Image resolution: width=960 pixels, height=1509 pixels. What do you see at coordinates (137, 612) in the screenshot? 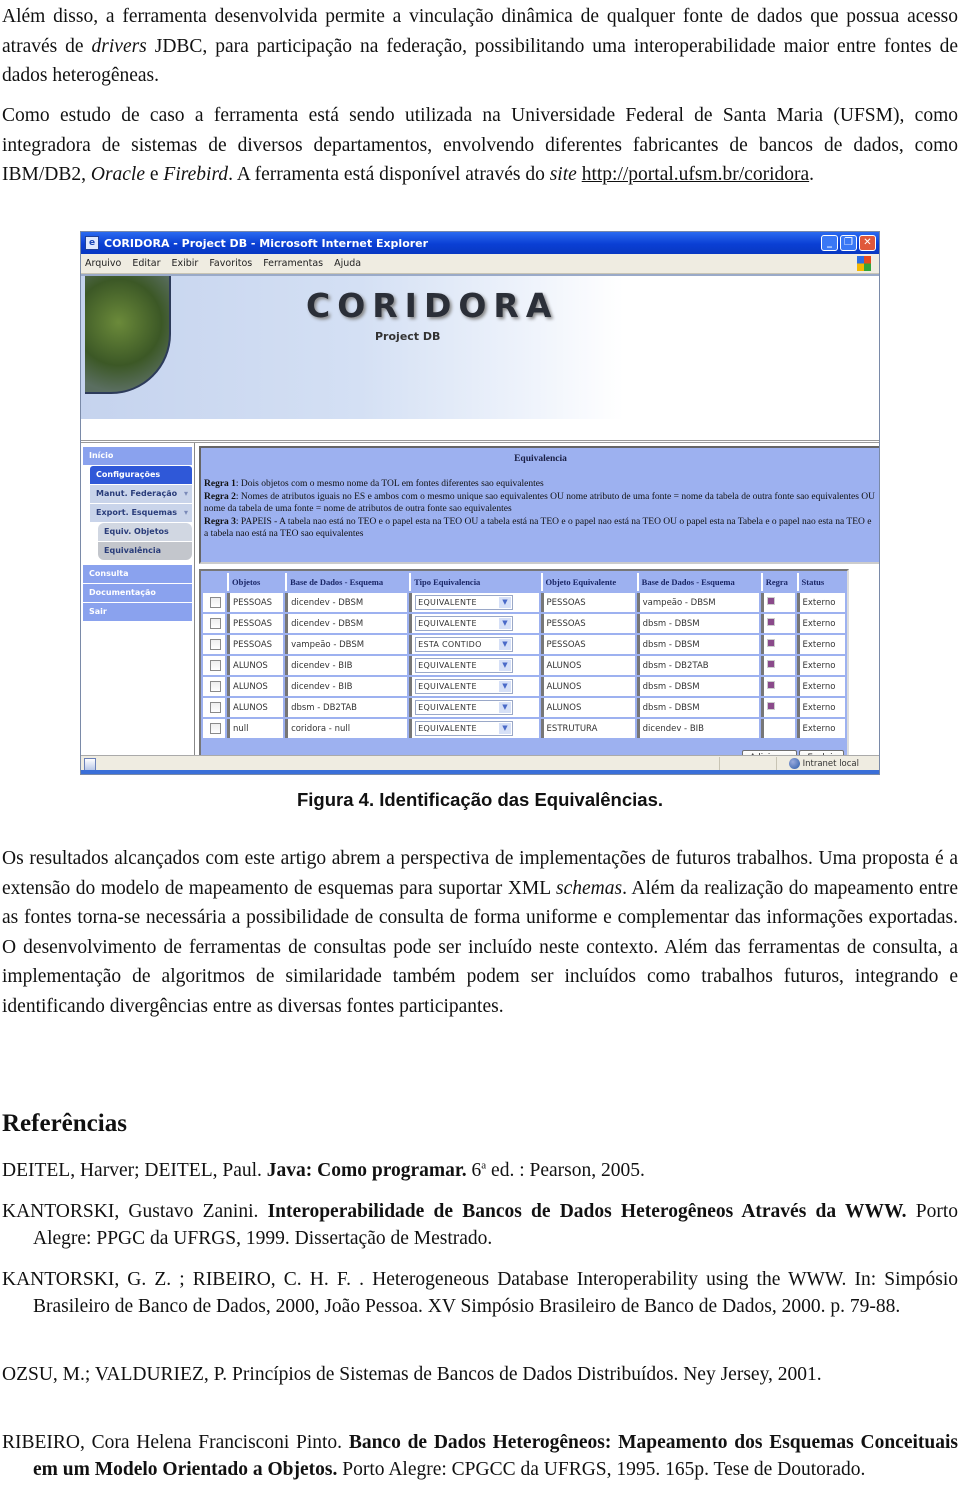
I see `sidebar-item-sair: Sair` at bounding box center [137, 612].